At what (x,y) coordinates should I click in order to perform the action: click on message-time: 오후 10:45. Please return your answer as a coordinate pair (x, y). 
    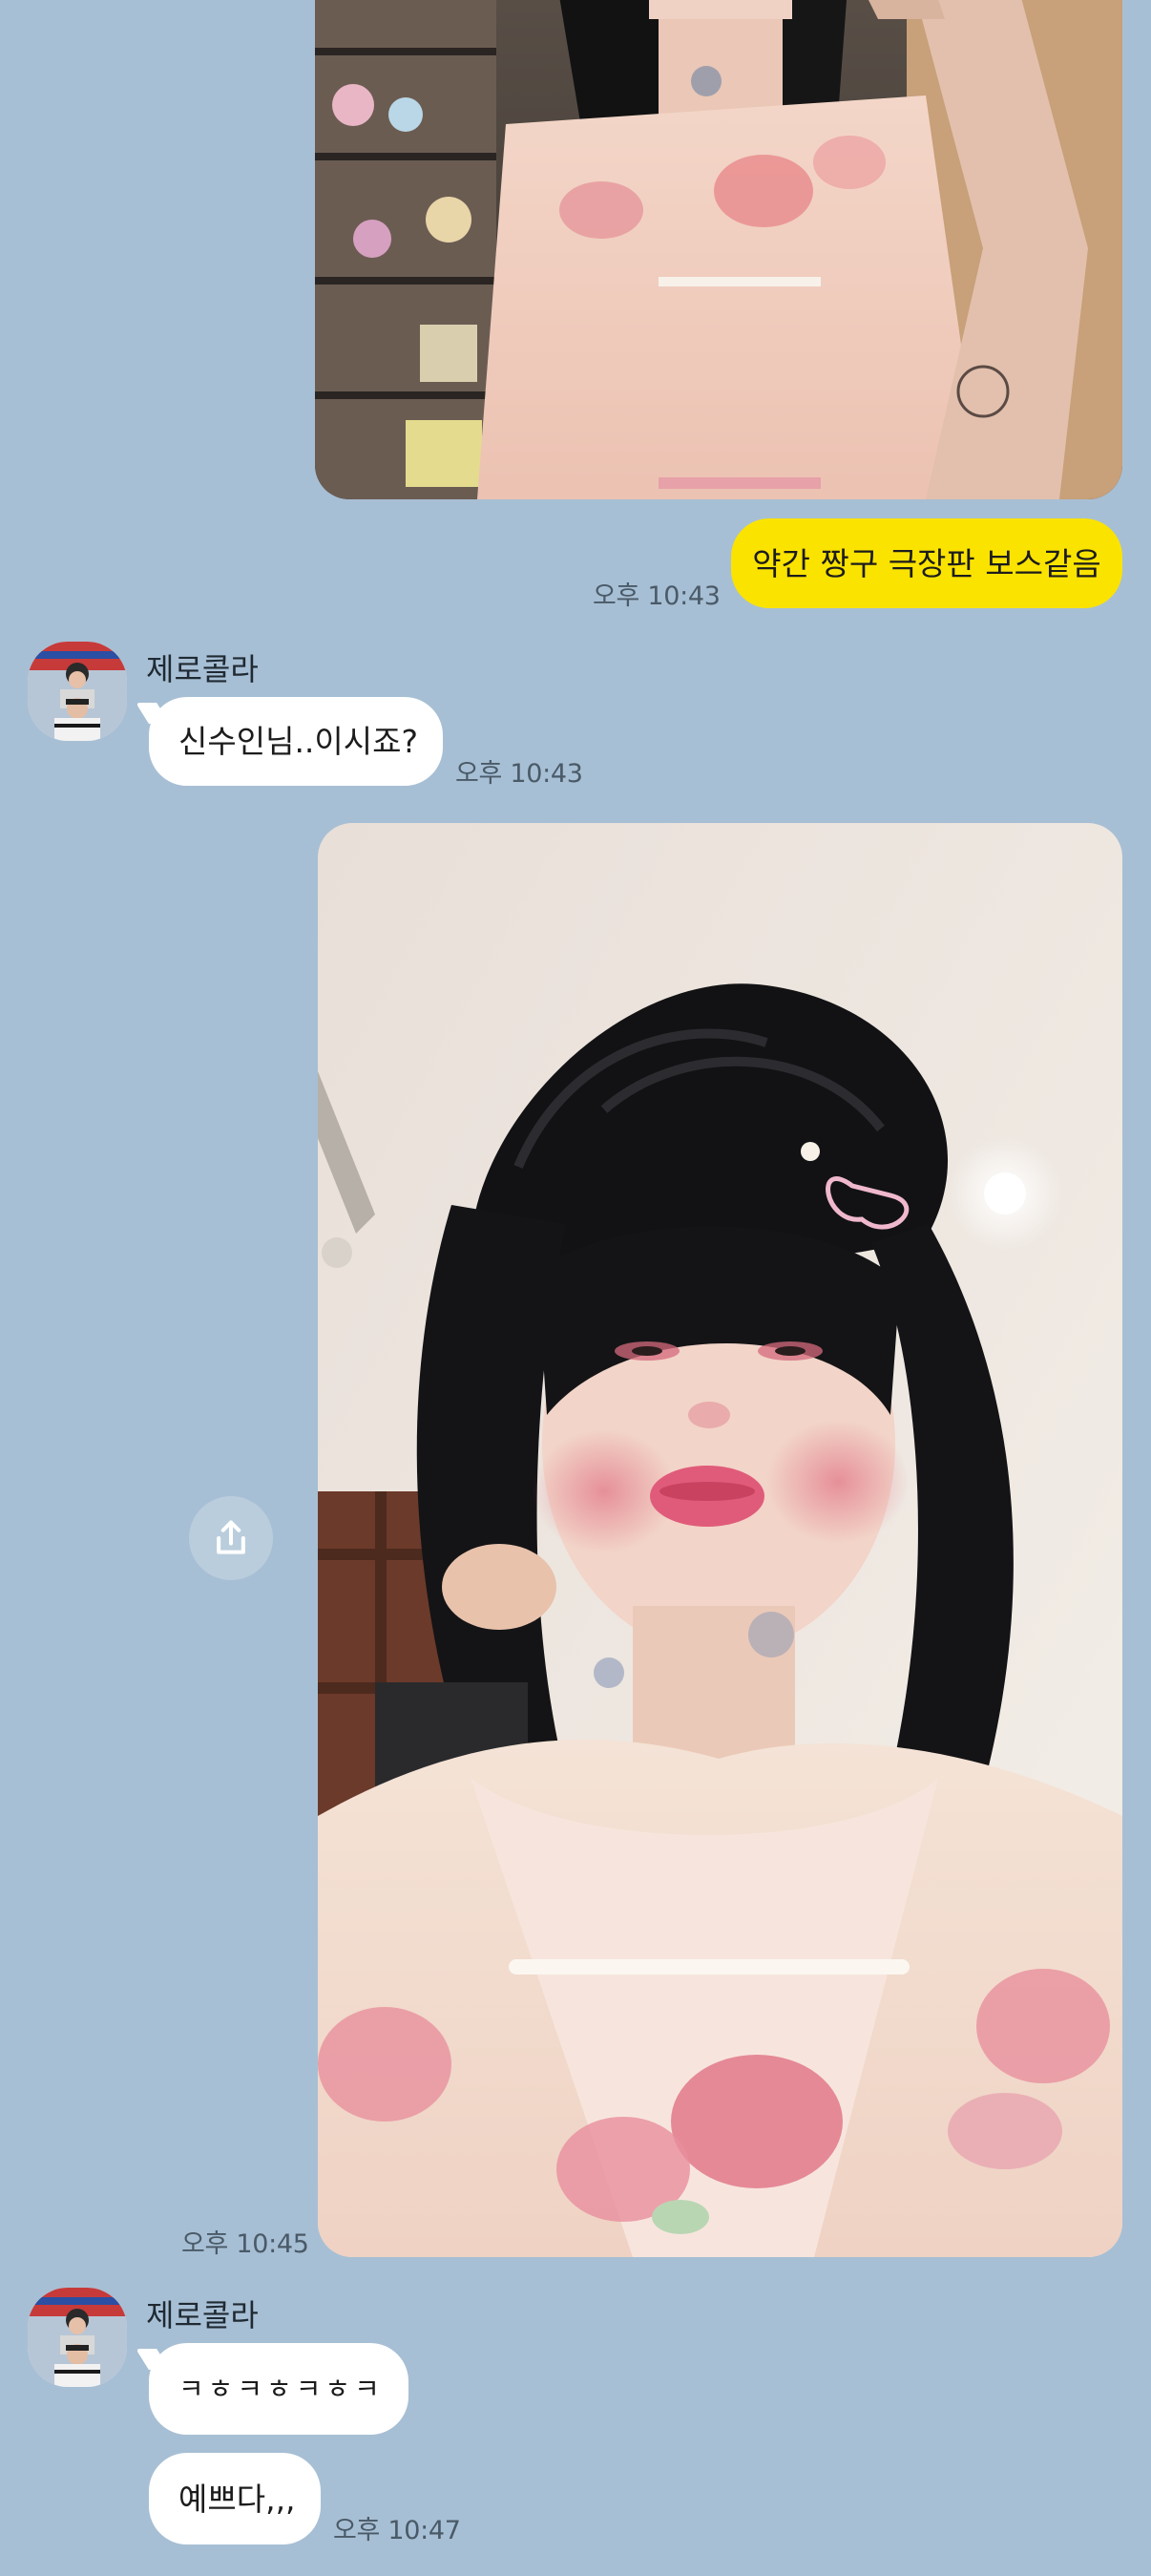
    Looking at the image, I should click on (245, 2244).